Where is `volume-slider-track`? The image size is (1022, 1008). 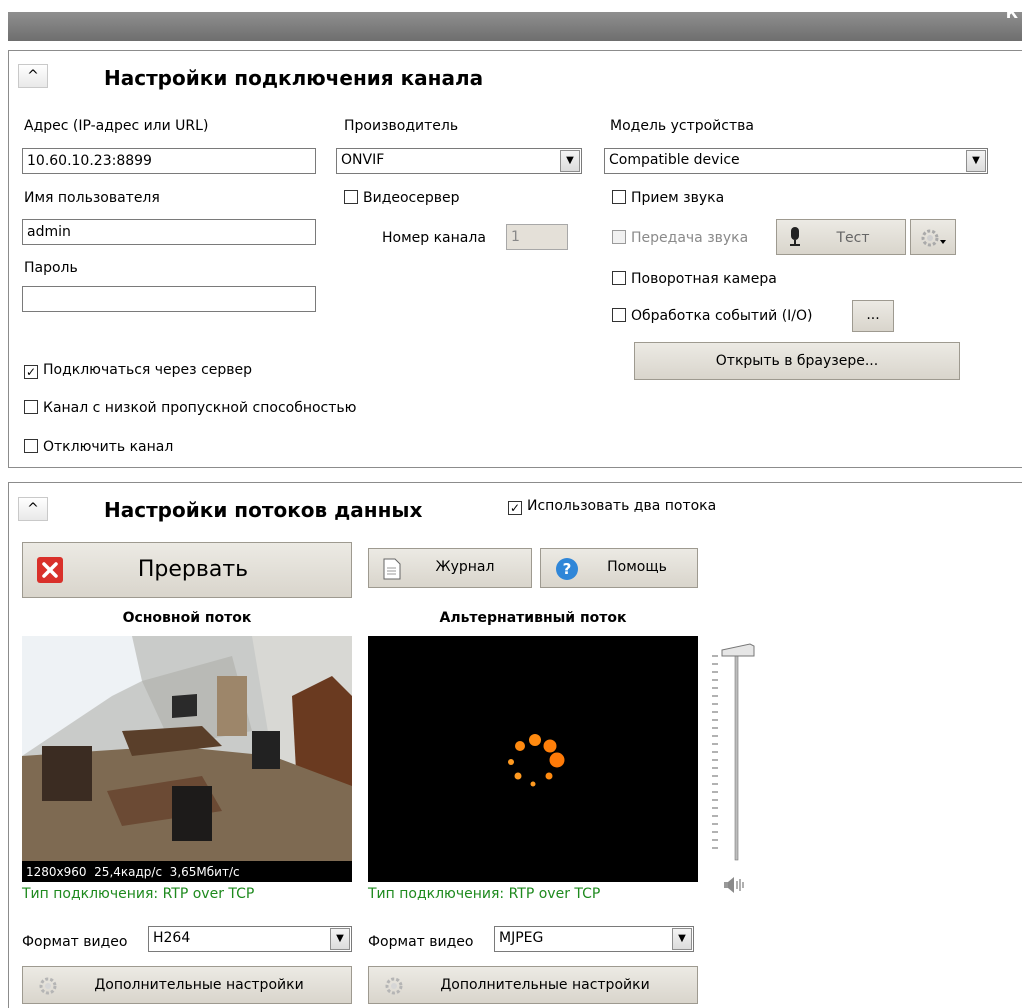
volume-slider-track is located at coordinates (734, 751).